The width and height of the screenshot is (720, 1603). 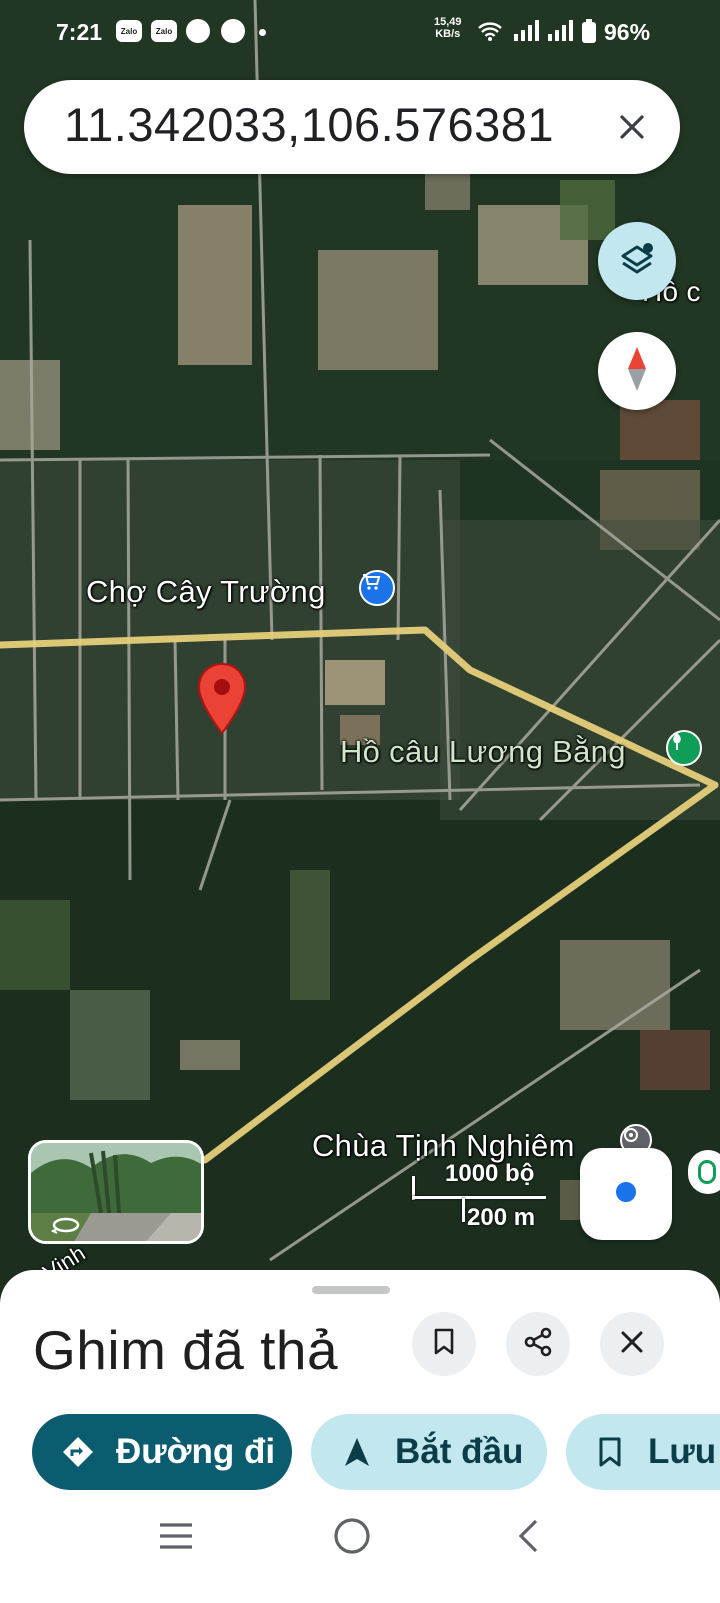 What do you see at coordinates (490, 1173) in the screenshot?
I see `scale-imperial: 1000 bộ` at bounding box center [490, 1173].